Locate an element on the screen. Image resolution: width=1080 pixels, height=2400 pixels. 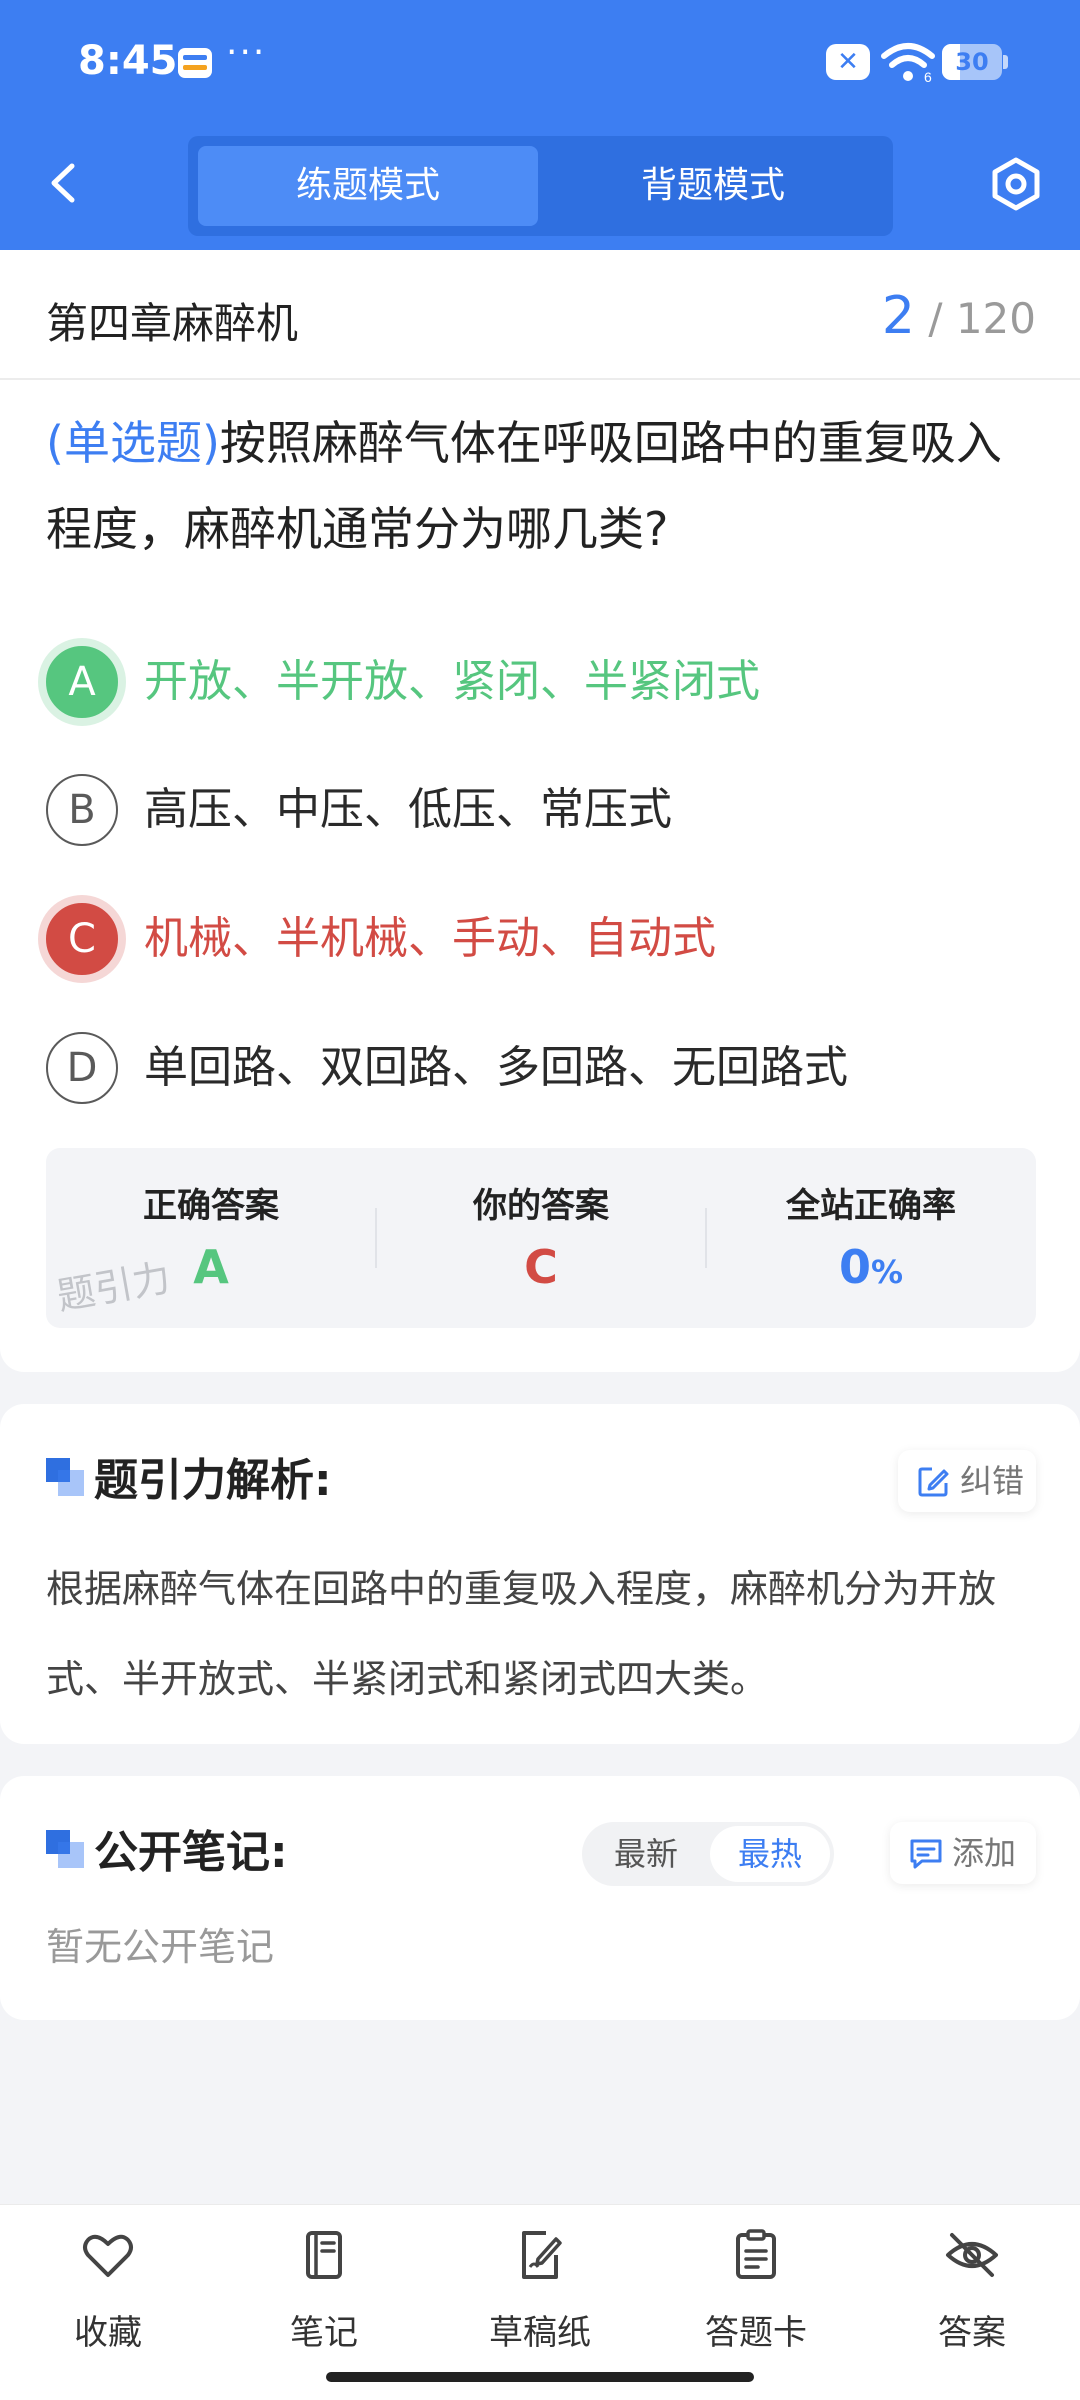
draft-paper-label: 草稿纸 is located at coordinates (540, 2333).